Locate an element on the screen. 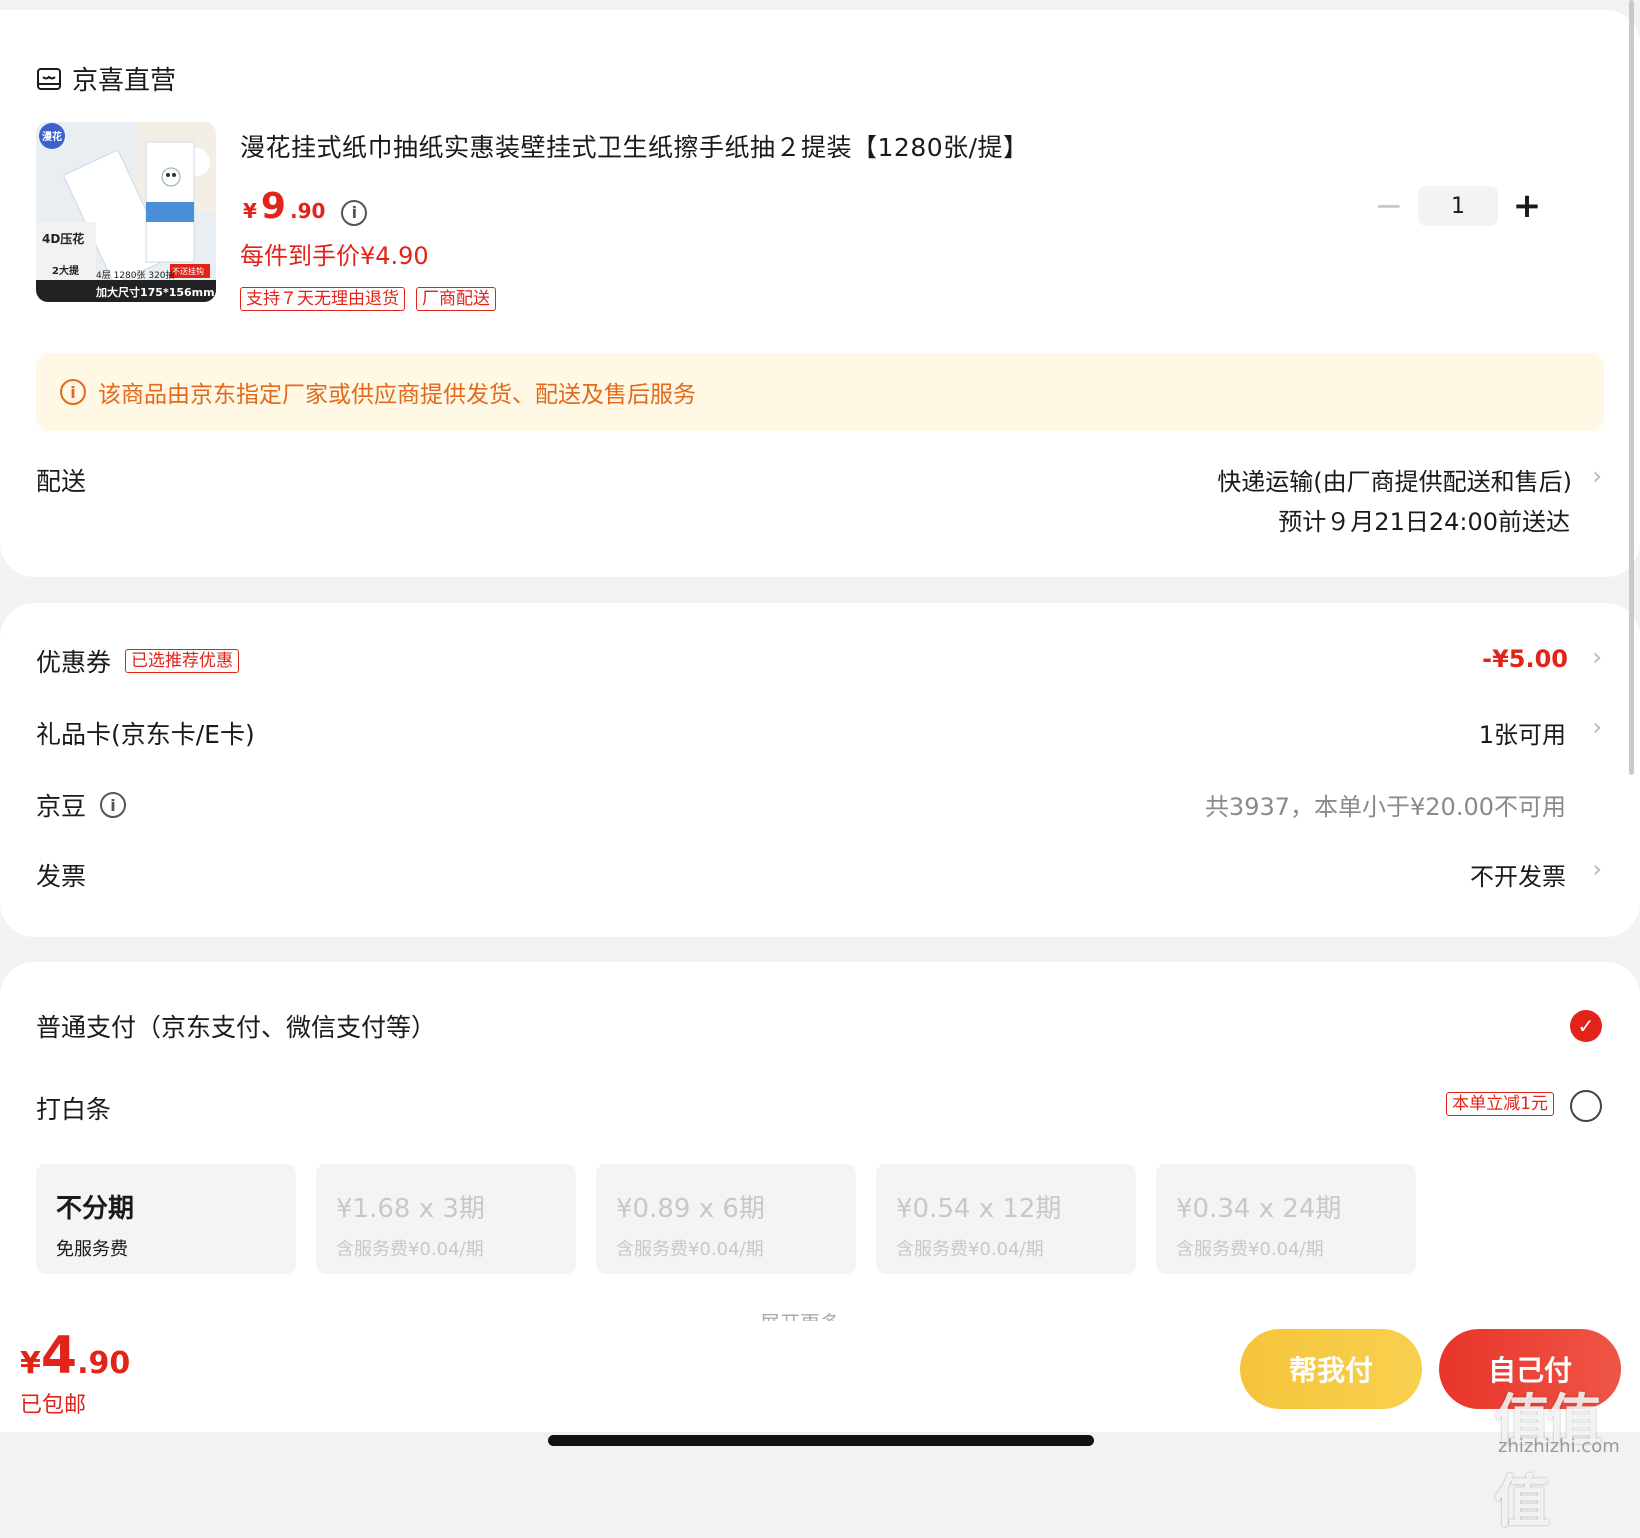 The width and height of the screenshot is (1640, 1538). plan-main: ¥0.54 x 12期 is located at coordinates (979, 1209).